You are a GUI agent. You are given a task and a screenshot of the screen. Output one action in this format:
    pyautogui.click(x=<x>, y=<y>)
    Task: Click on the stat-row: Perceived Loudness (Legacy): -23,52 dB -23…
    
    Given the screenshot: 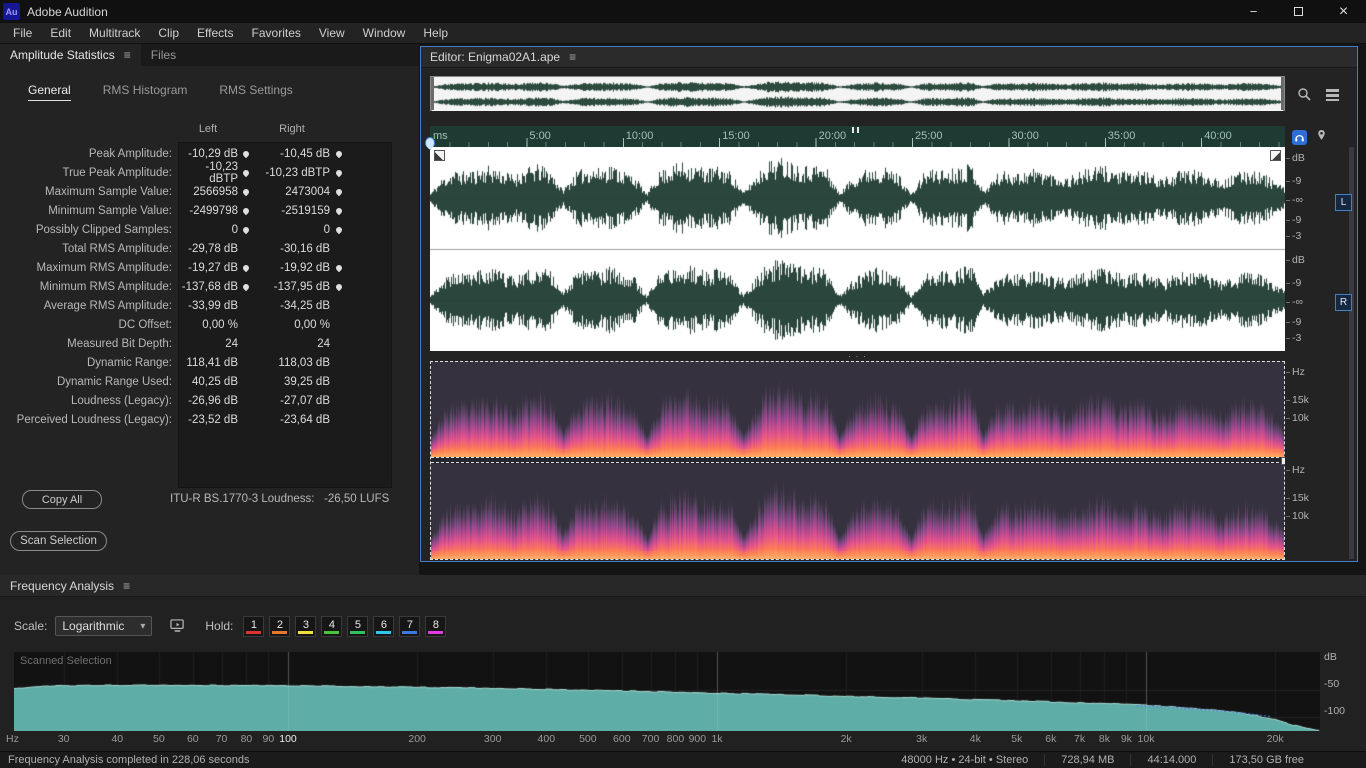 What is the action you would take?
    pyautogui.click(x=196, y=419)
    